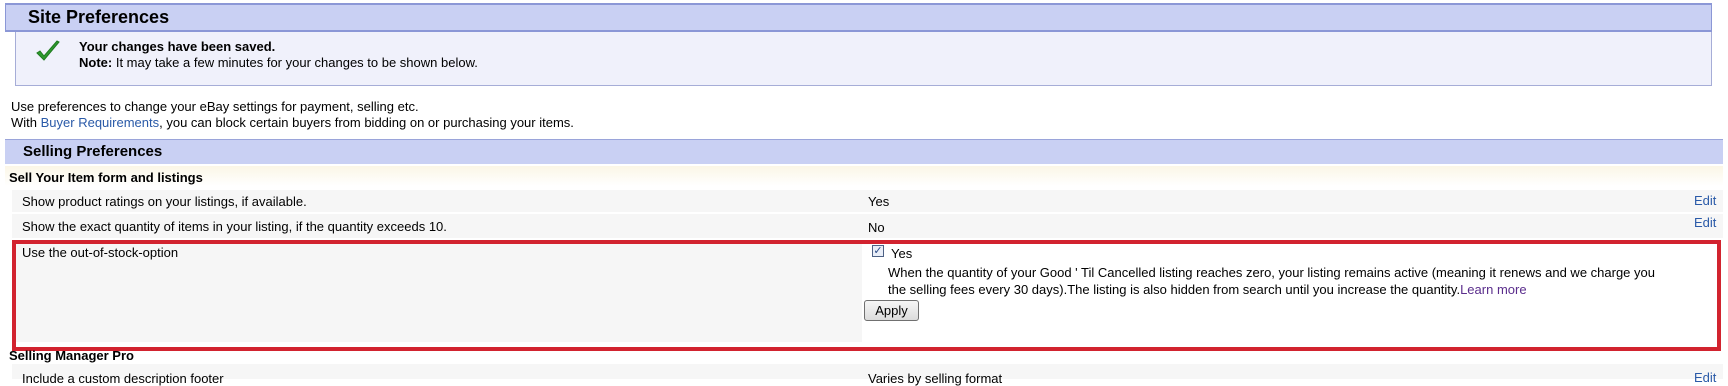 This screenshot has width=1728, height=386. Describe the element at coordinates (864, 151) in the screenshot. I see `section-header-bar` at that location.